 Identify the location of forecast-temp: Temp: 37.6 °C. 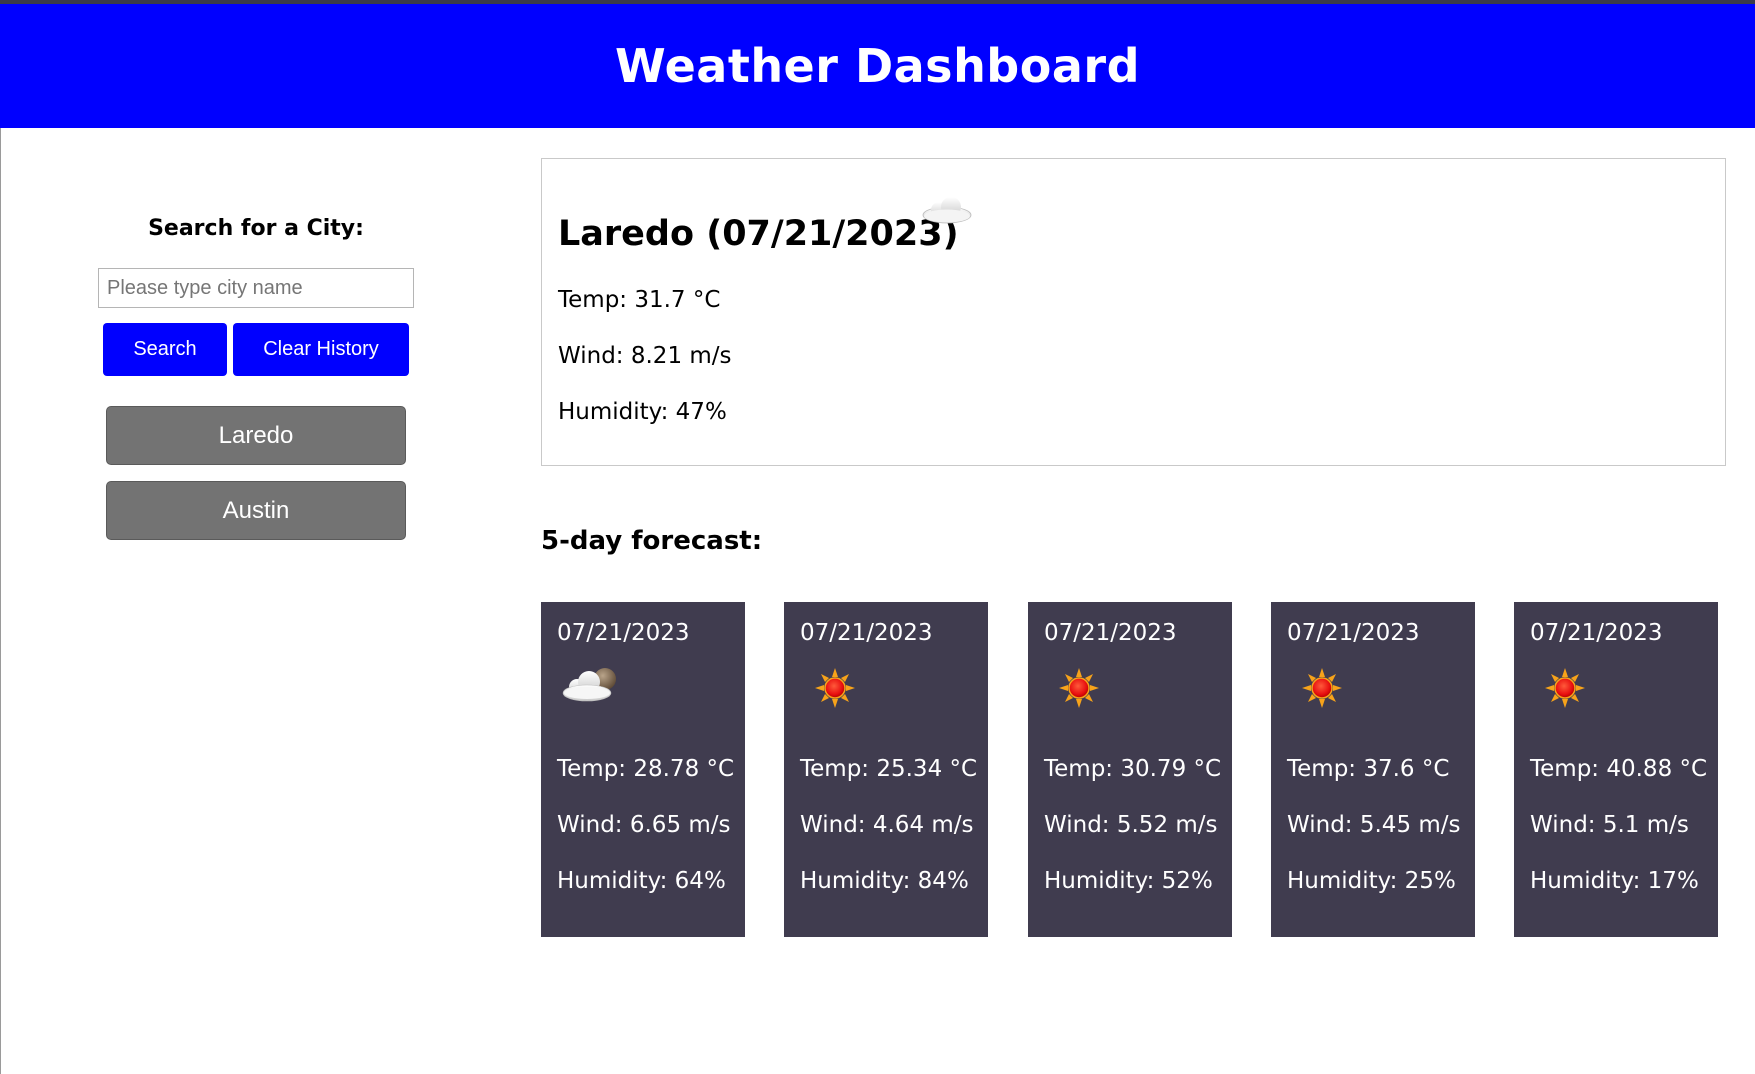
(1368, 769).